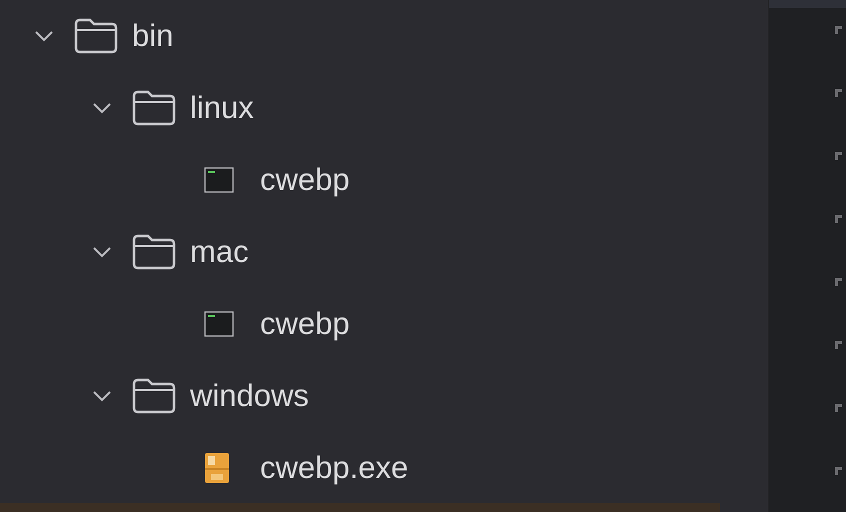 This screenshot has width=846, height=512. What do you see at coordinates (249, 396) in the screenshot?
I see `file-name: windows` at bounding box center [249, 396].